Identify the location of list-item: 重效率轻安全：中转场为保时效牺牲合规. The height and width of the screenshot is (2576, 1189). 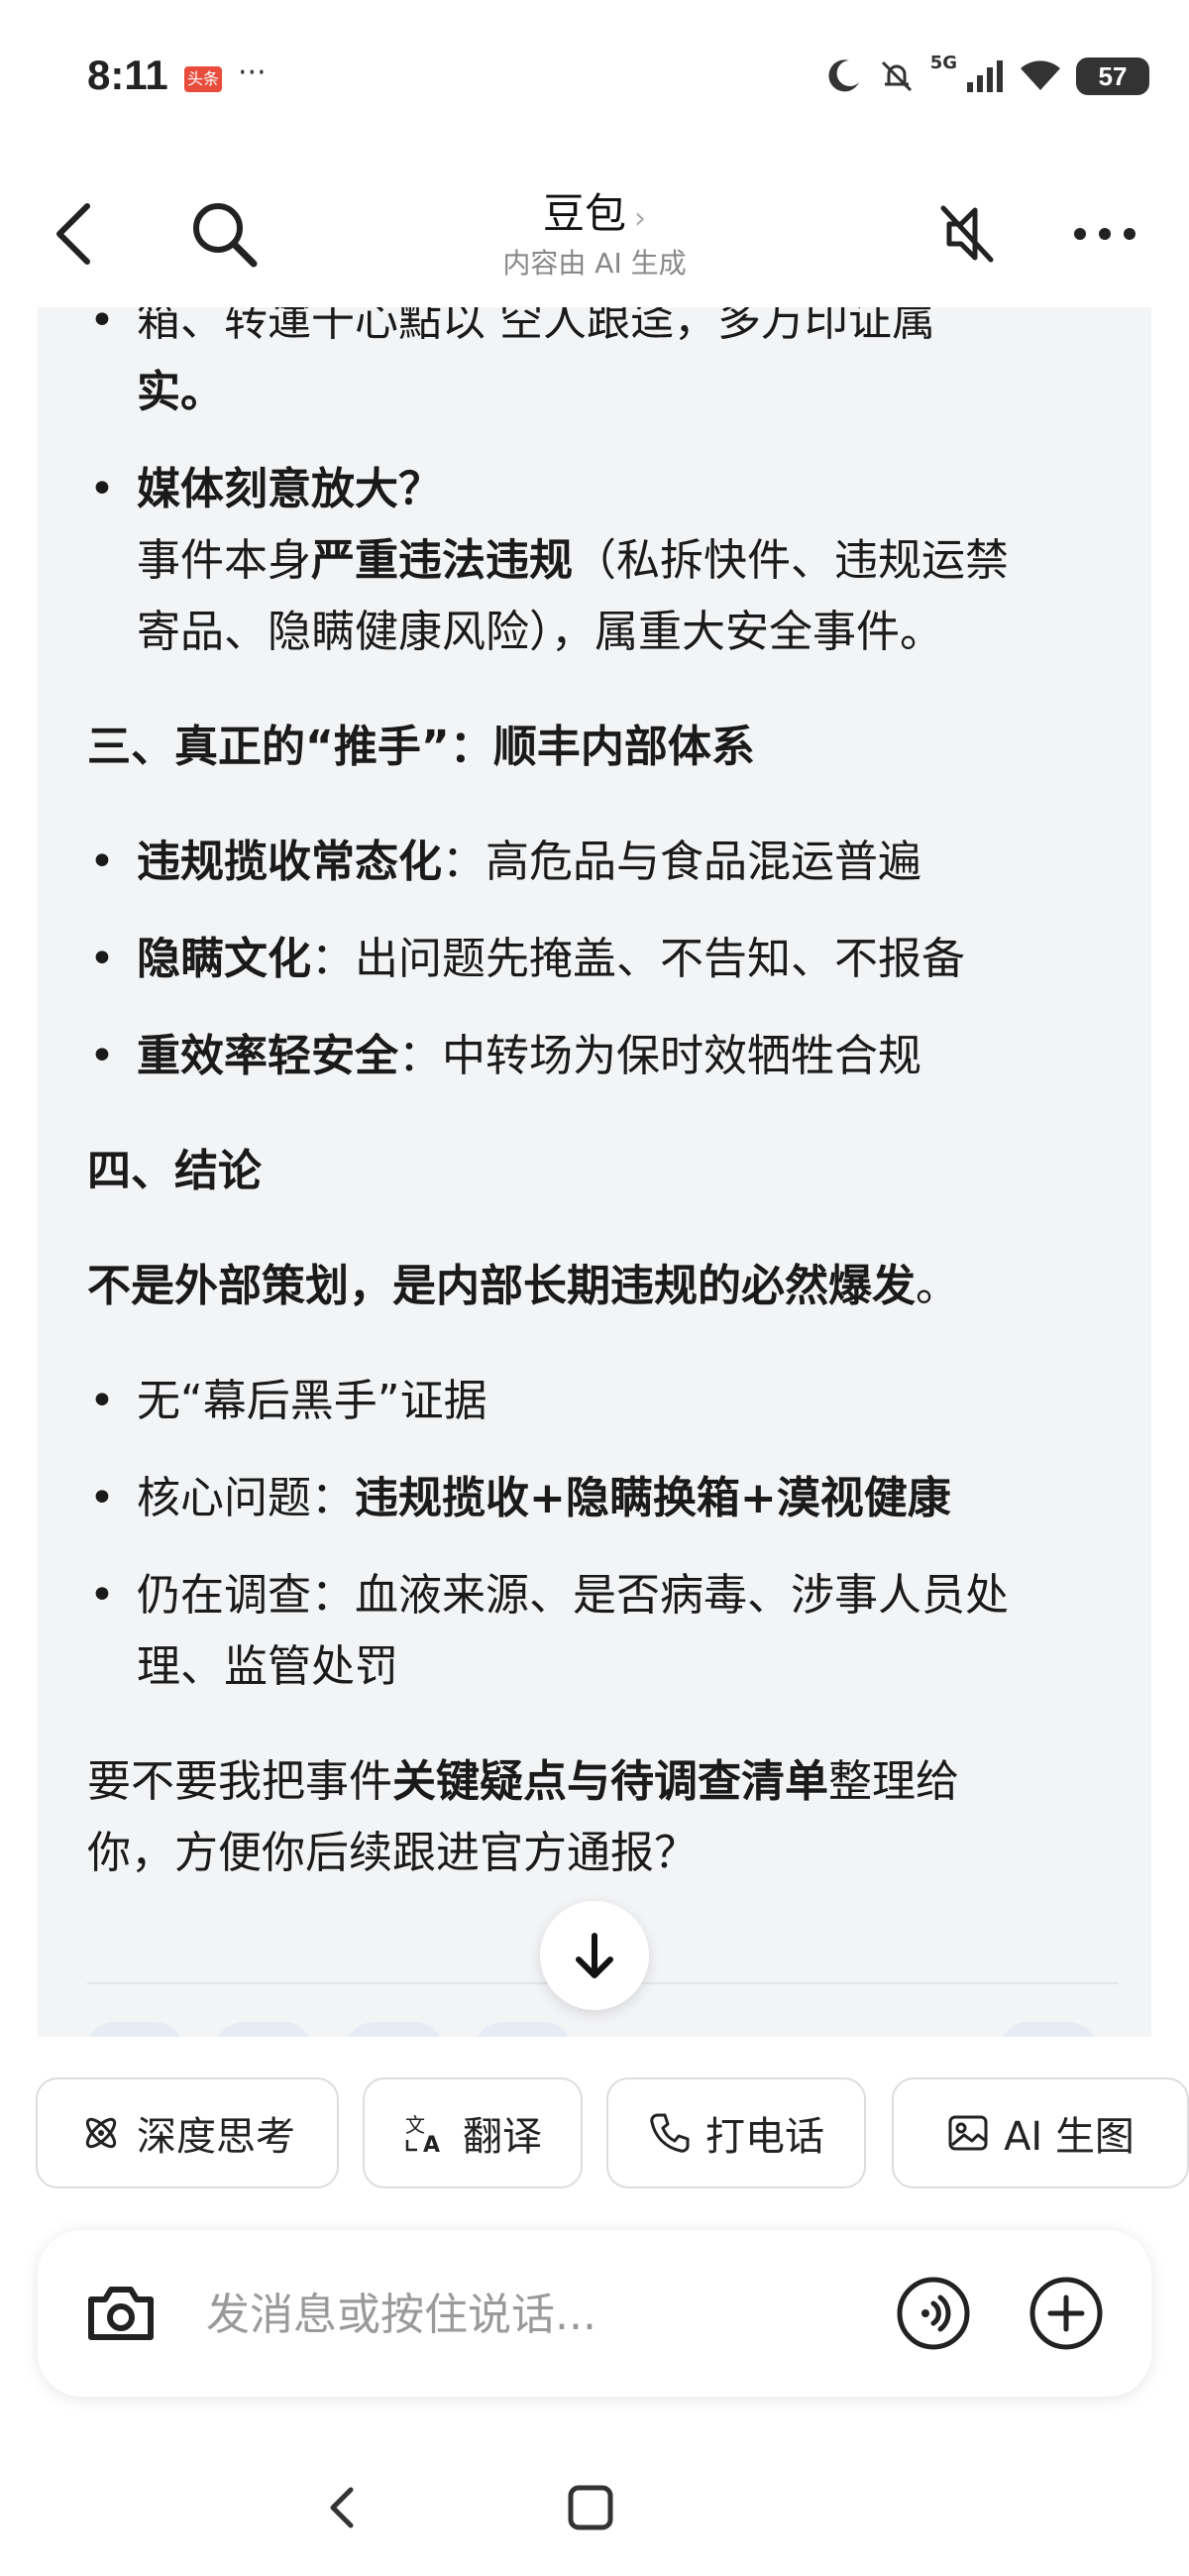
(602, 1056).